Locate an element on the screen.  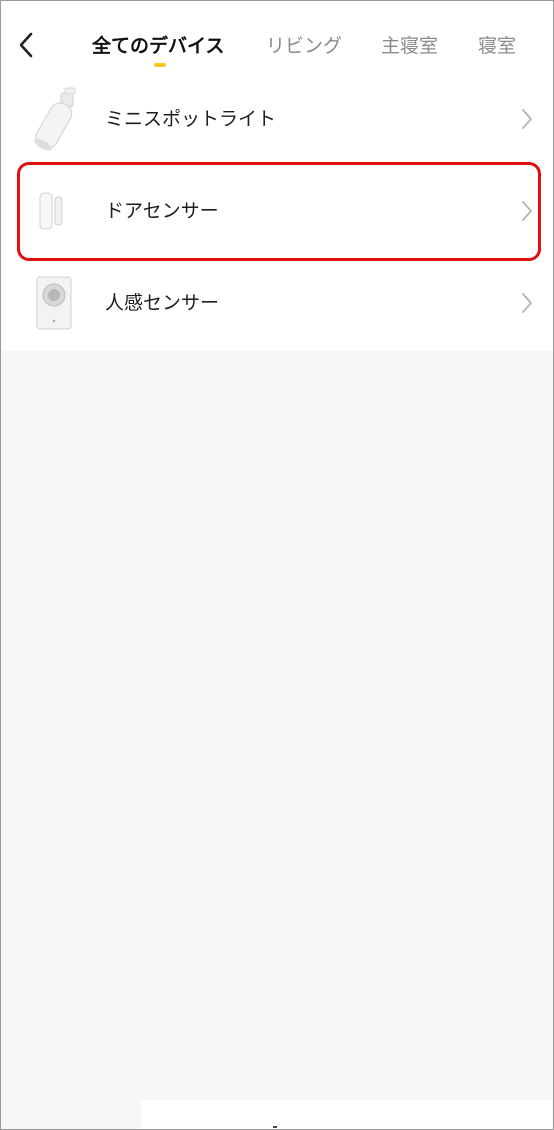
device-row-mini-spotlight: ミニスポットライト is located at coordinates (277, 119).